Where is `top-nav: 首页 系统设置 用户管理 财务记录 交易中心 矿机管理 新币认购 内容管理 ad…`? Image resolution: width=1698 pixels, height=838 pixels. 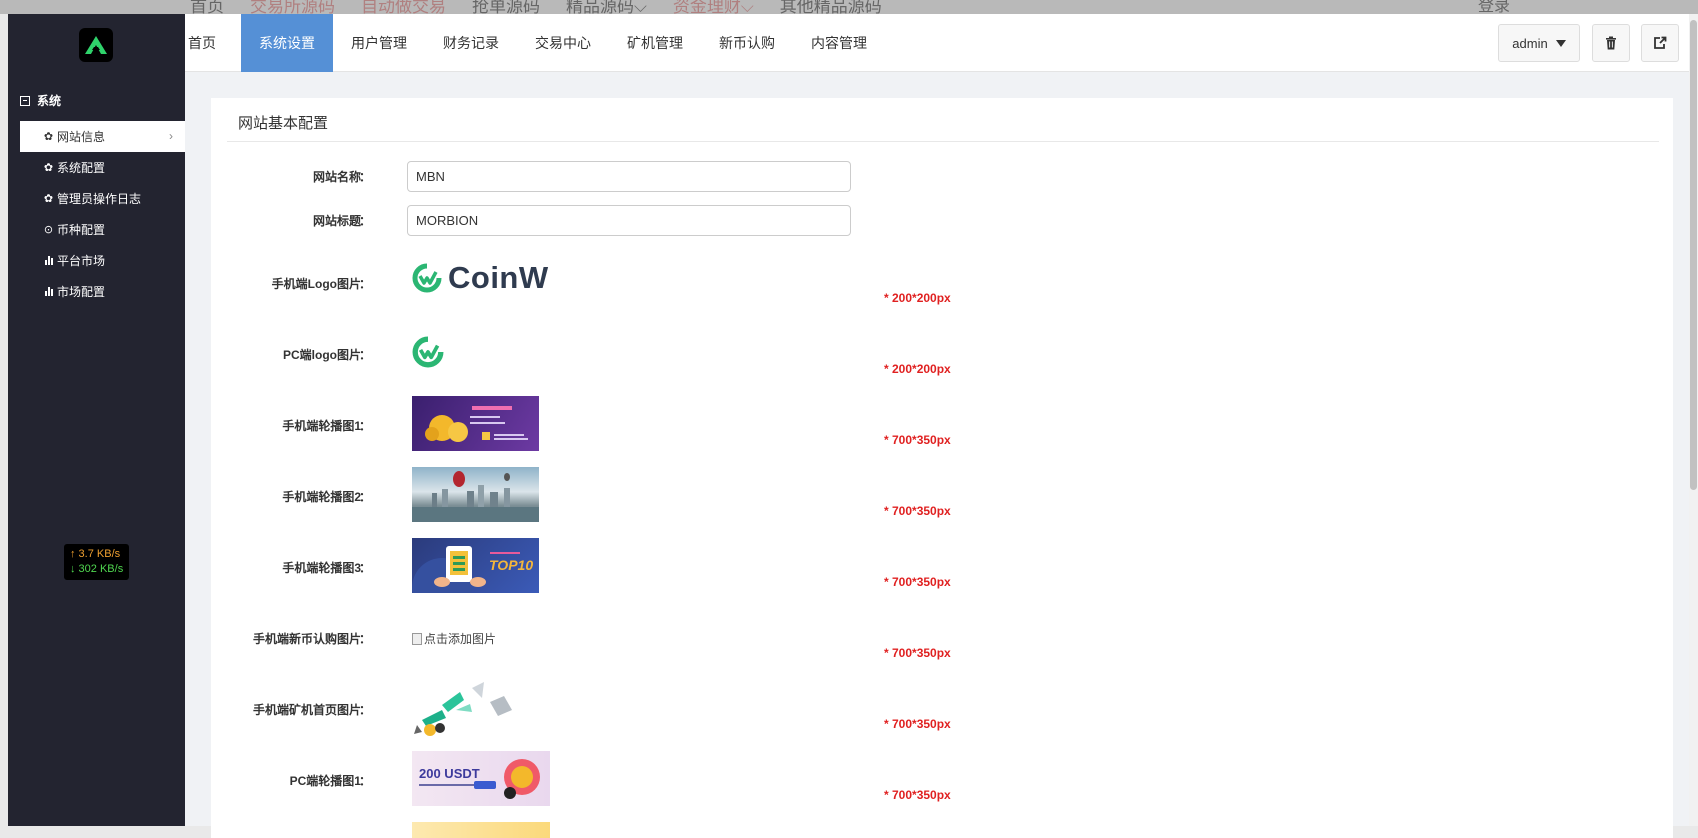
top-nav: 首页 系统设置 用户管理 财务记录 交易中心 矿机管理 新币认购 内容管理 ad… is located at coordinates (941, 43).